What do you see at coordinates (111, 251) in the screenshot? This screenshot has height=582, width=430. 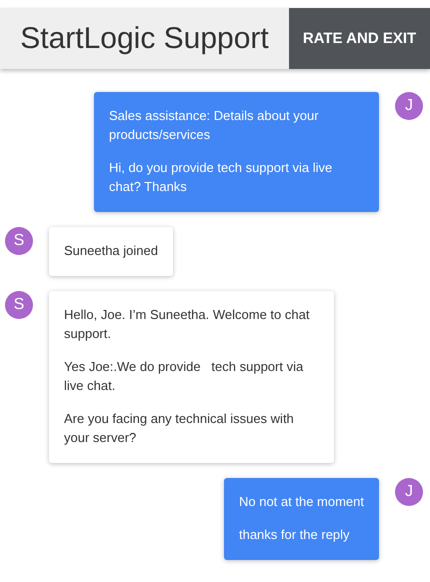 I see `message-text: Suneetha joined` at bounding box center [111, 251].